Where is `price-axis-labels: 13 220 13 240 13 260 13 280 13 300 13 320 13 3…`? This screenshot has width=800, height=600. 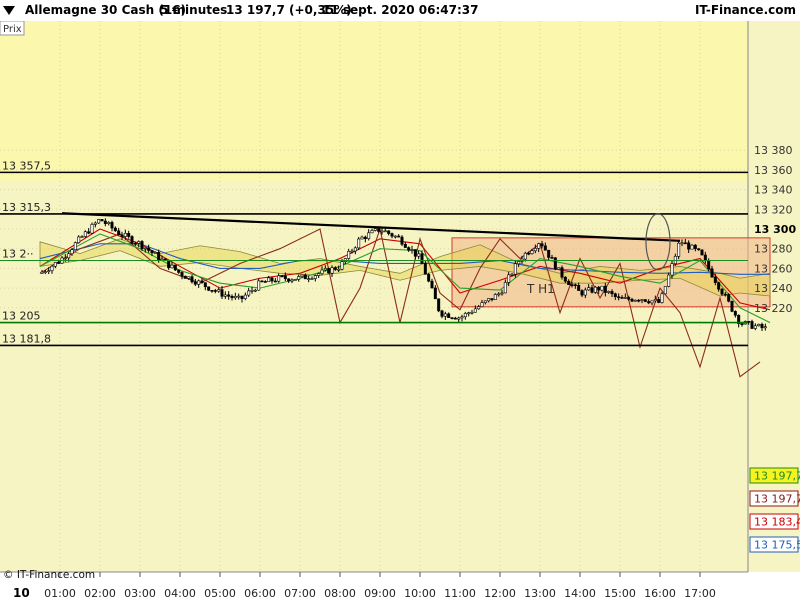
price-axis-labels: 13 220 13 240 13 260 13 280 13 300 13 320 13 3… is located at coordinates (775, 229).